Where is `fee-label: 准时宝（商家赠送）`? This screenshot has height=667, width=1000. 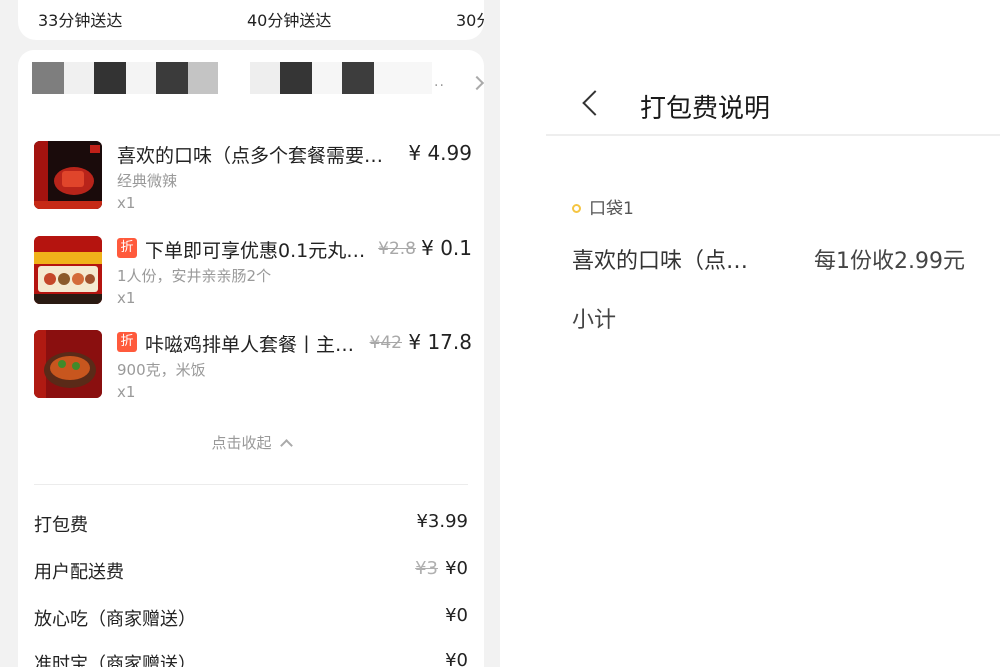 fee-label: 准时宝（商家赠送） is located at coordinates (115, 660).